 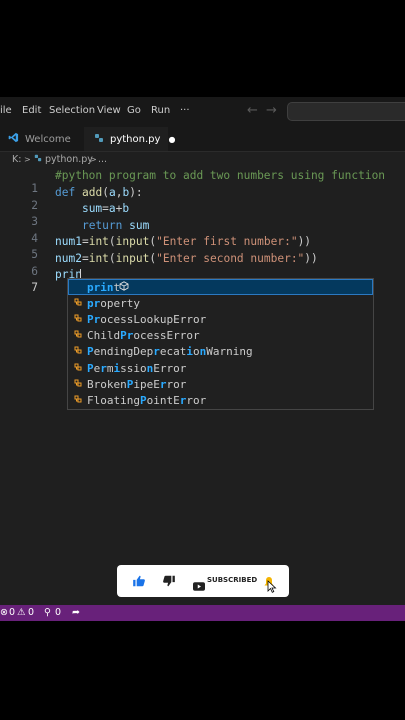 What do you see at coordinates (186, 258) in the screenshot?
I see `line-text: num2=int(input("Enter second number:"))` at bounding box center [186, 258].